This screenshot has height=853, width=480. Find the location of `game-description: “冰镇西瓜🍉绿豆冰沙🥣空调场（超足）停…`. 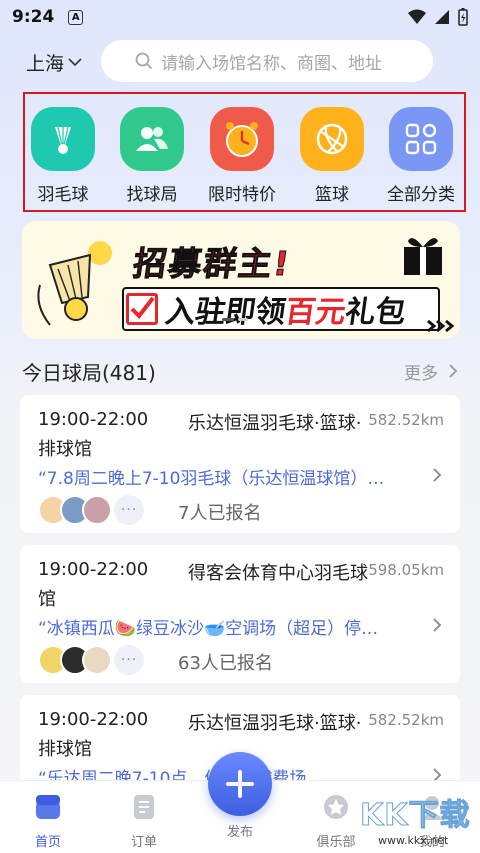

game-description: “冰镇西瓜🍉绿豆冰沙🥣空调场（超足）停… is located at coordinates (208, 629).